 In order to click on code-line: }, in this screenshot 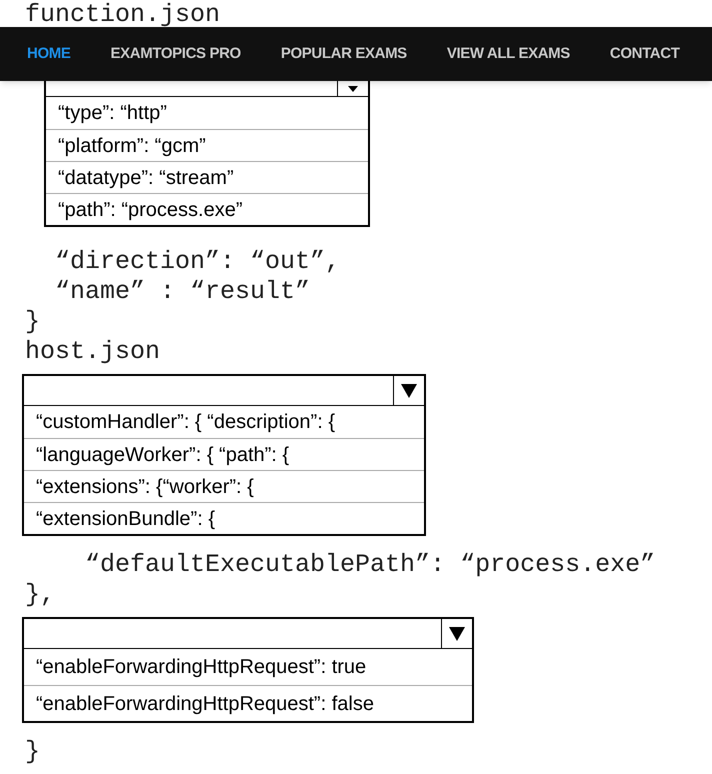, I will do `click(40, 595)`.